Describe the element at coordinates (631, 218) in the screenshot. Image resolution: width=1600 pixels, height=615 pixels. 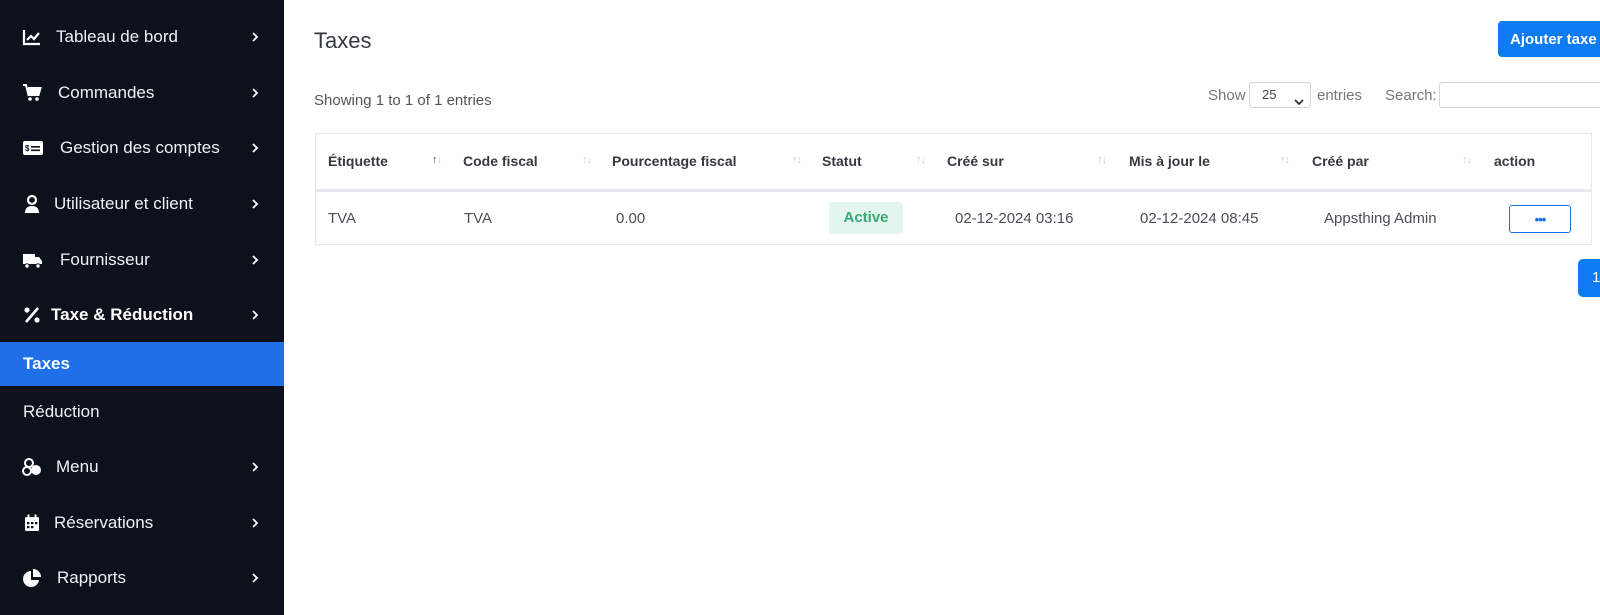
I see `cell-pourcentage-fiscal: 0.00` at that location.